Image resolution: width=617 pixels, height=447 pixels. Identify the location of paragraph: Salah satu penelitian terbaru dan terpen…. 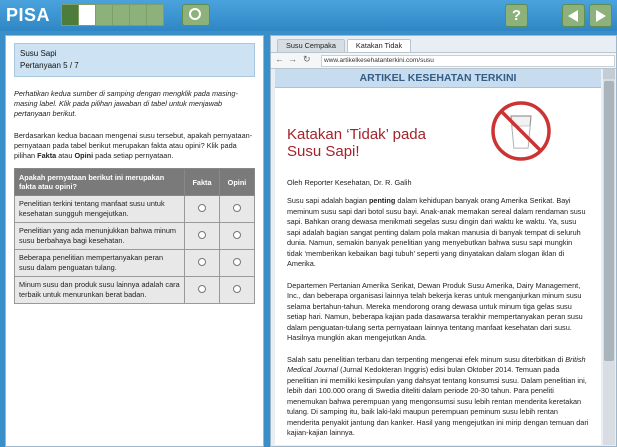
(438, 397).